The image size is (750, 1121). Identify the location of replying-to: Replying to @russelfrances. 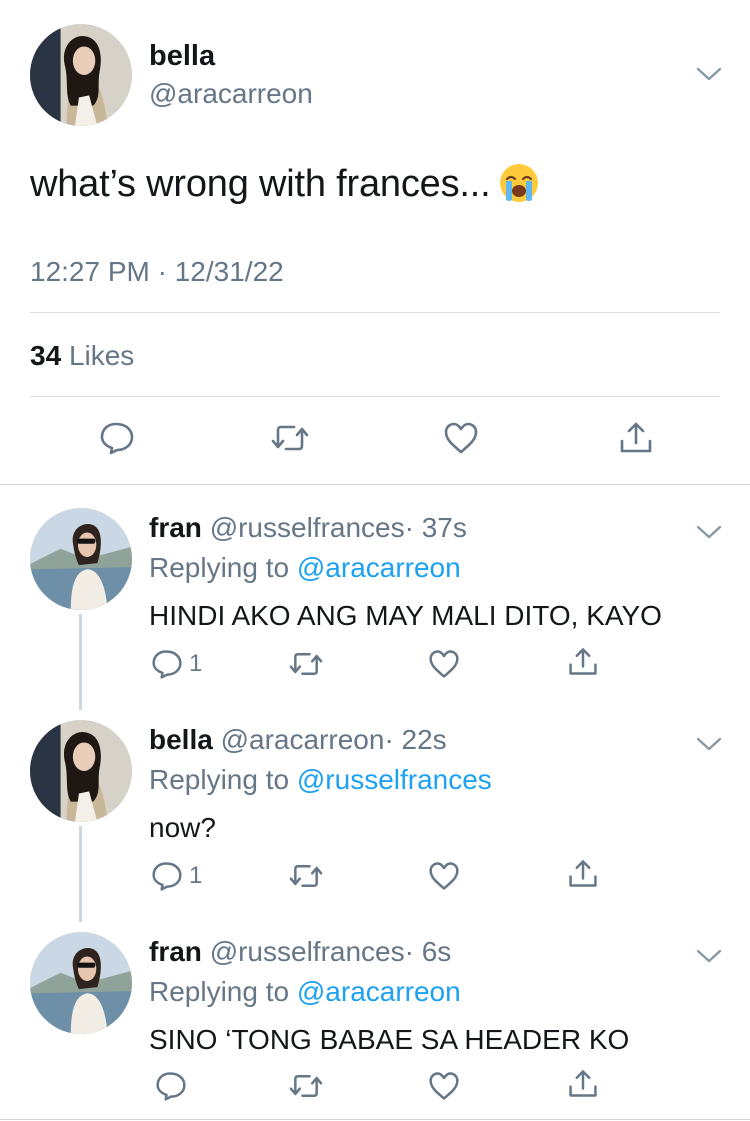
(320, 780).